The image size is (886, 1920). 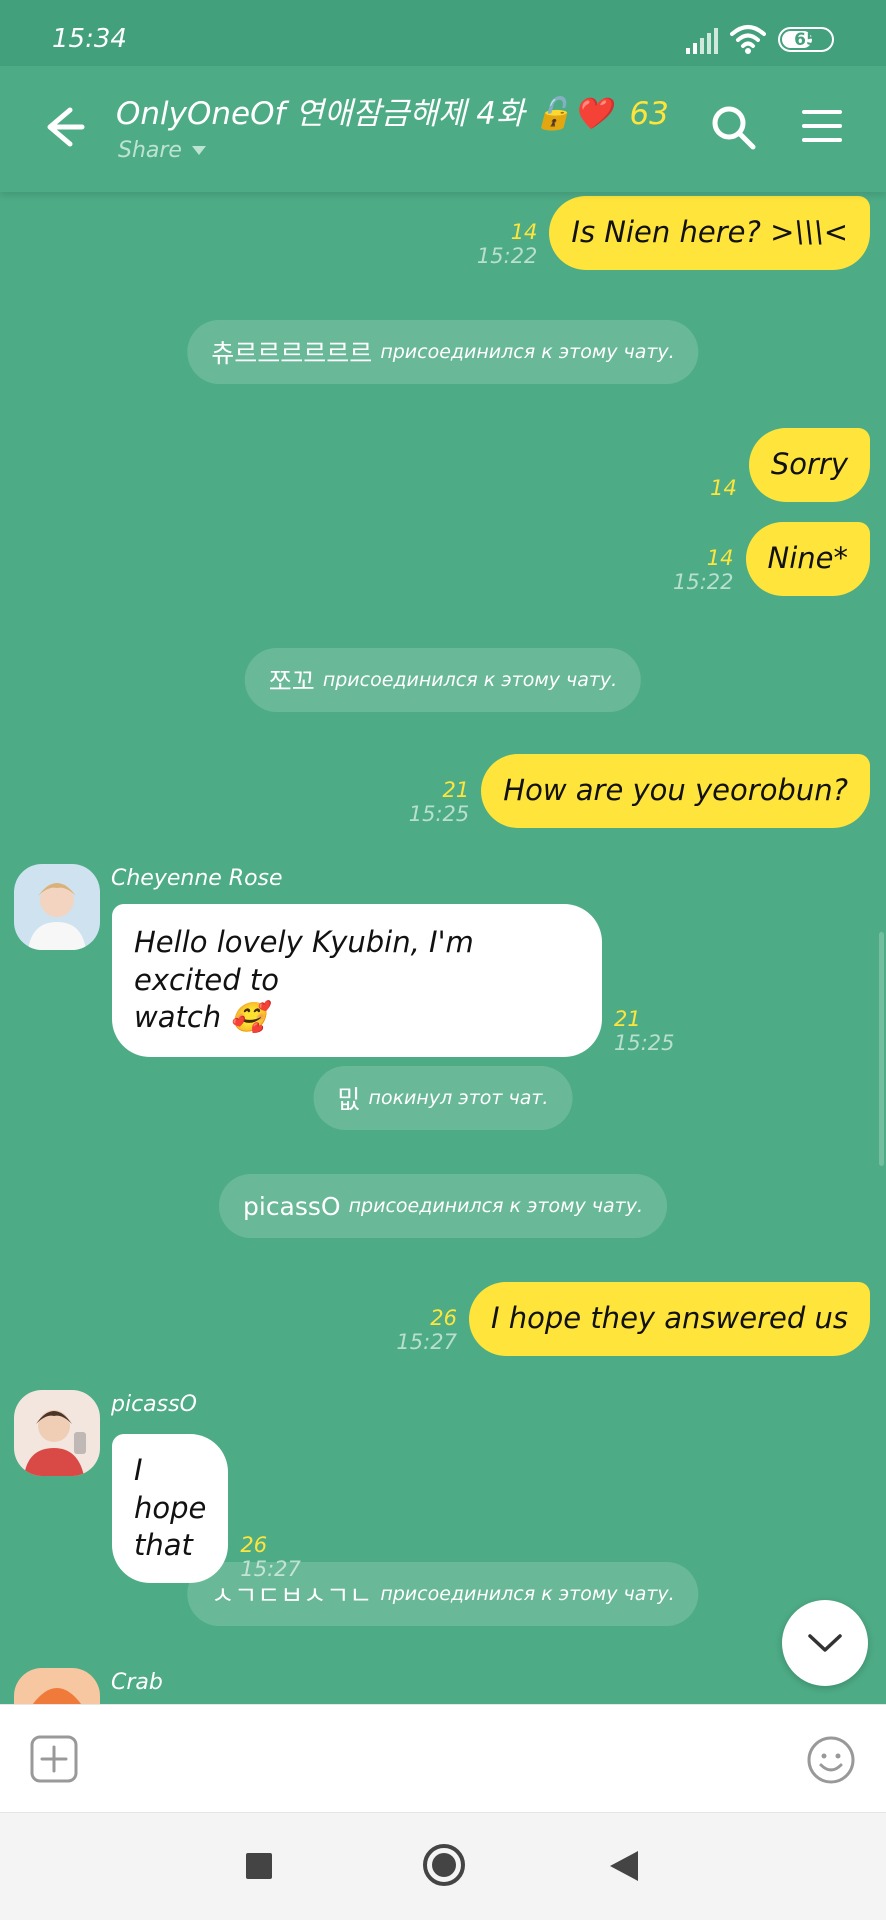 I want to click on system-notice: 밊 покинул этот чат., so click(x=443, y=1098).